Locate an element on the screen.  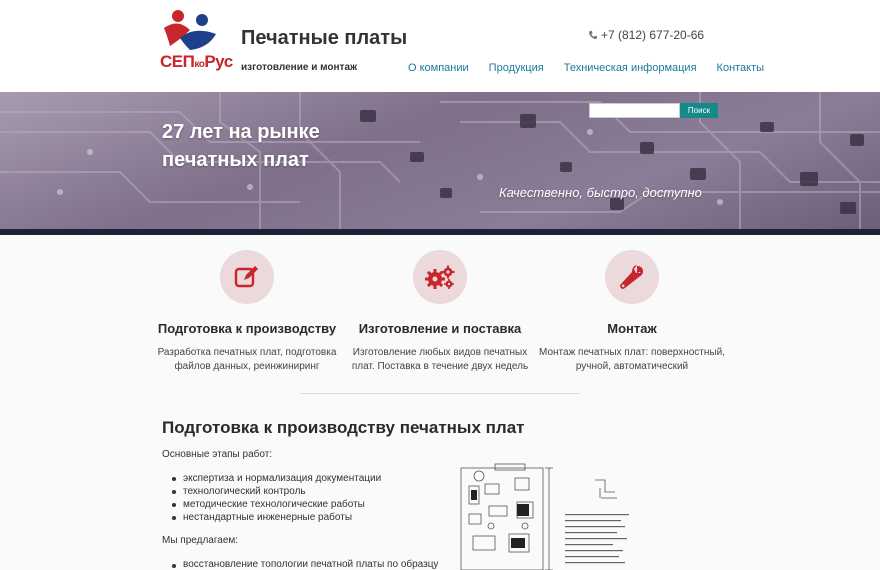
wrench-icon is located at coordinates (631, 277).